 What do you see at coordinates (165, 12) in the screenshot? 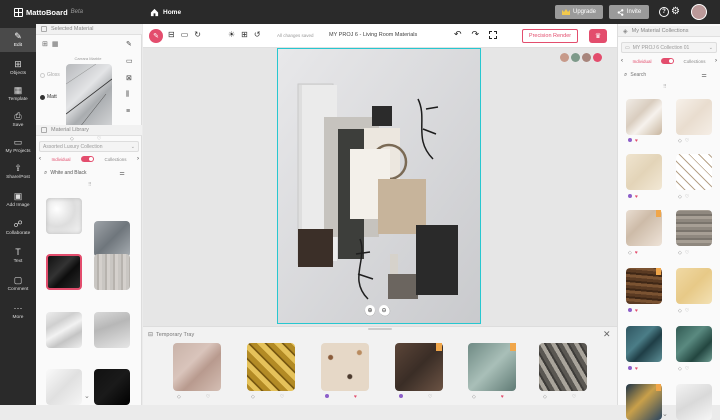
I see `home-button: Home` at bounding box center [165, 12].